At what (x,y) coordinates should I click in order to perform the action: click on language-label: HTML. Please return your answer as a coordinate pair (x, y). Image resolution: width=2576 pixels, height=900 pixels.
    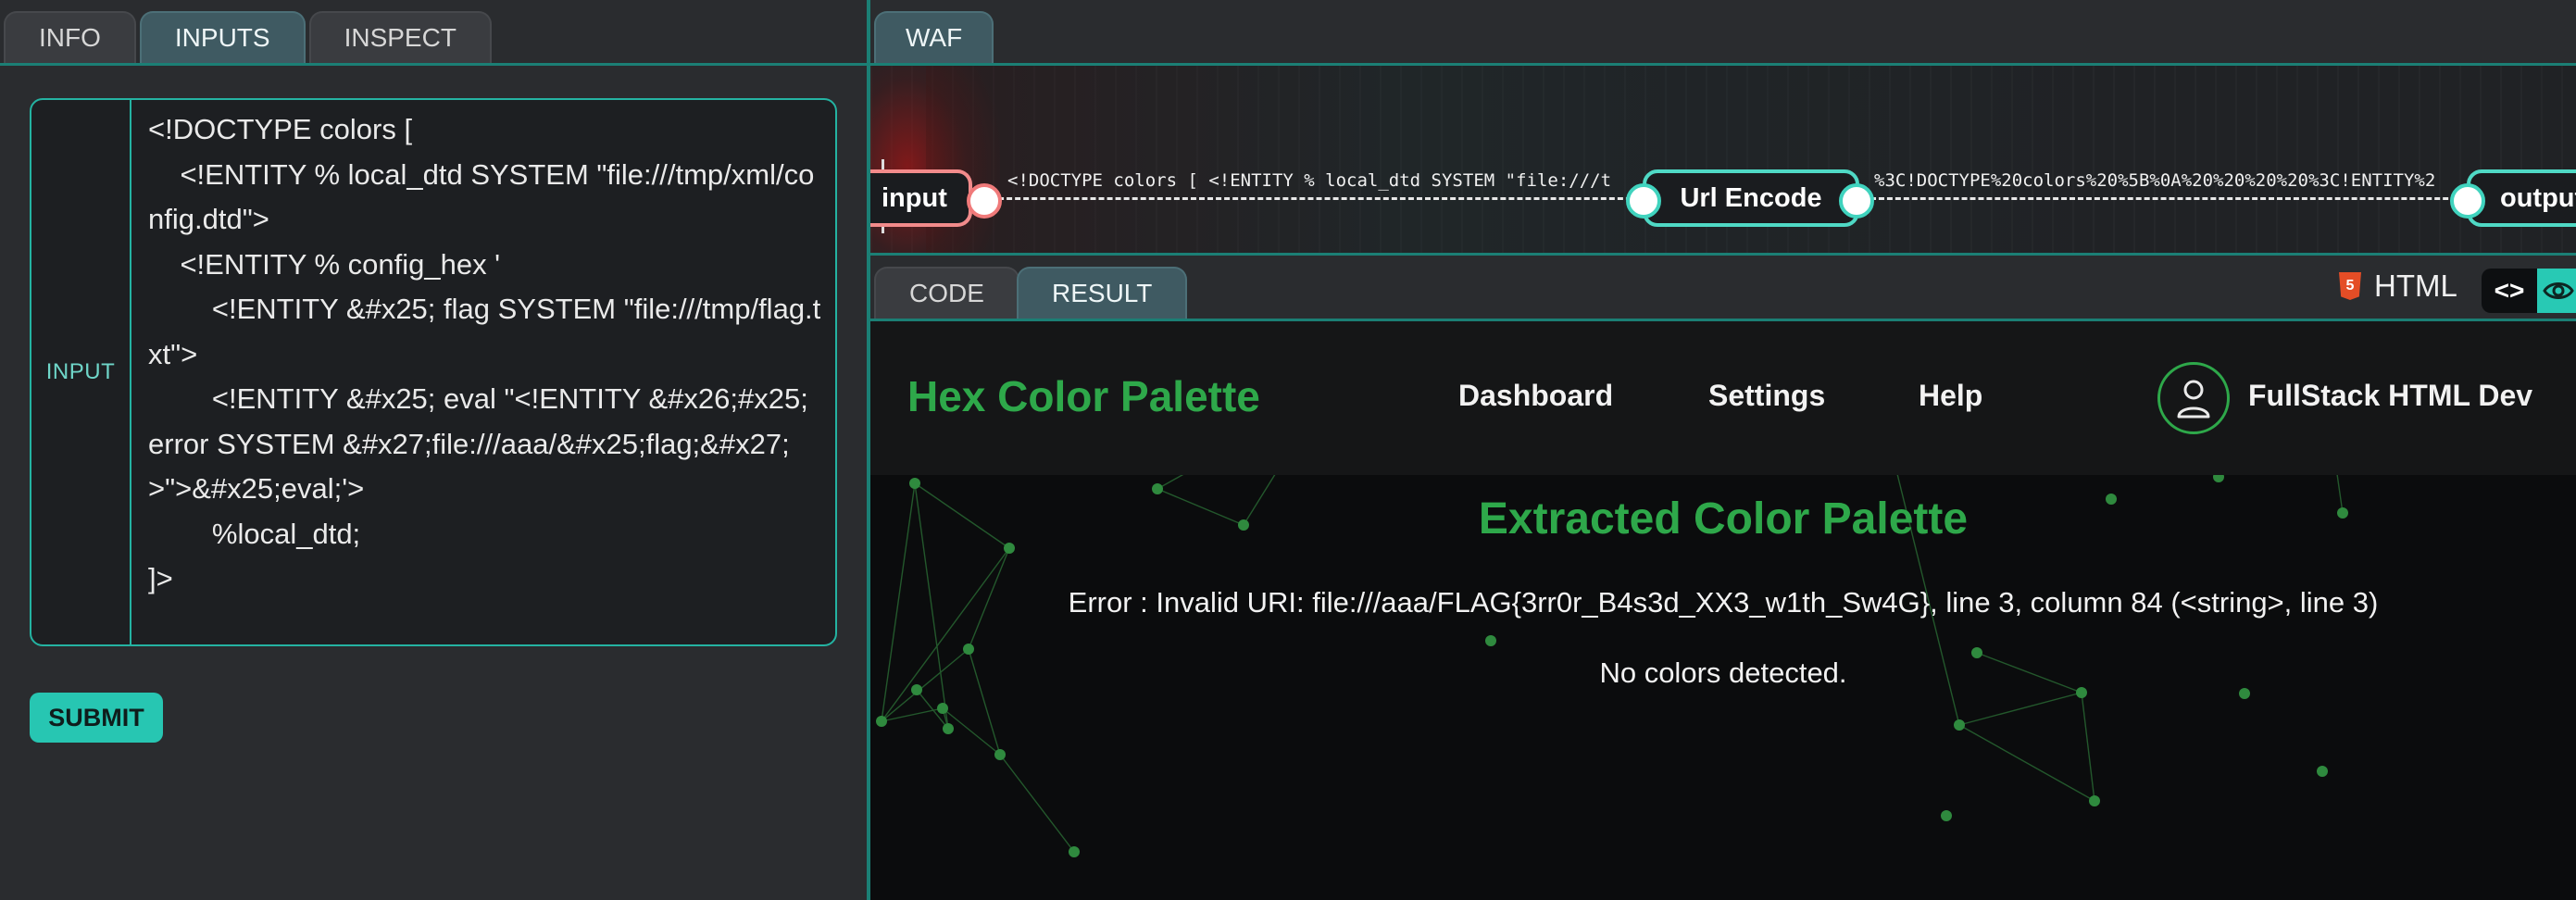
    Looking at the image, I should click on (2416, 286).